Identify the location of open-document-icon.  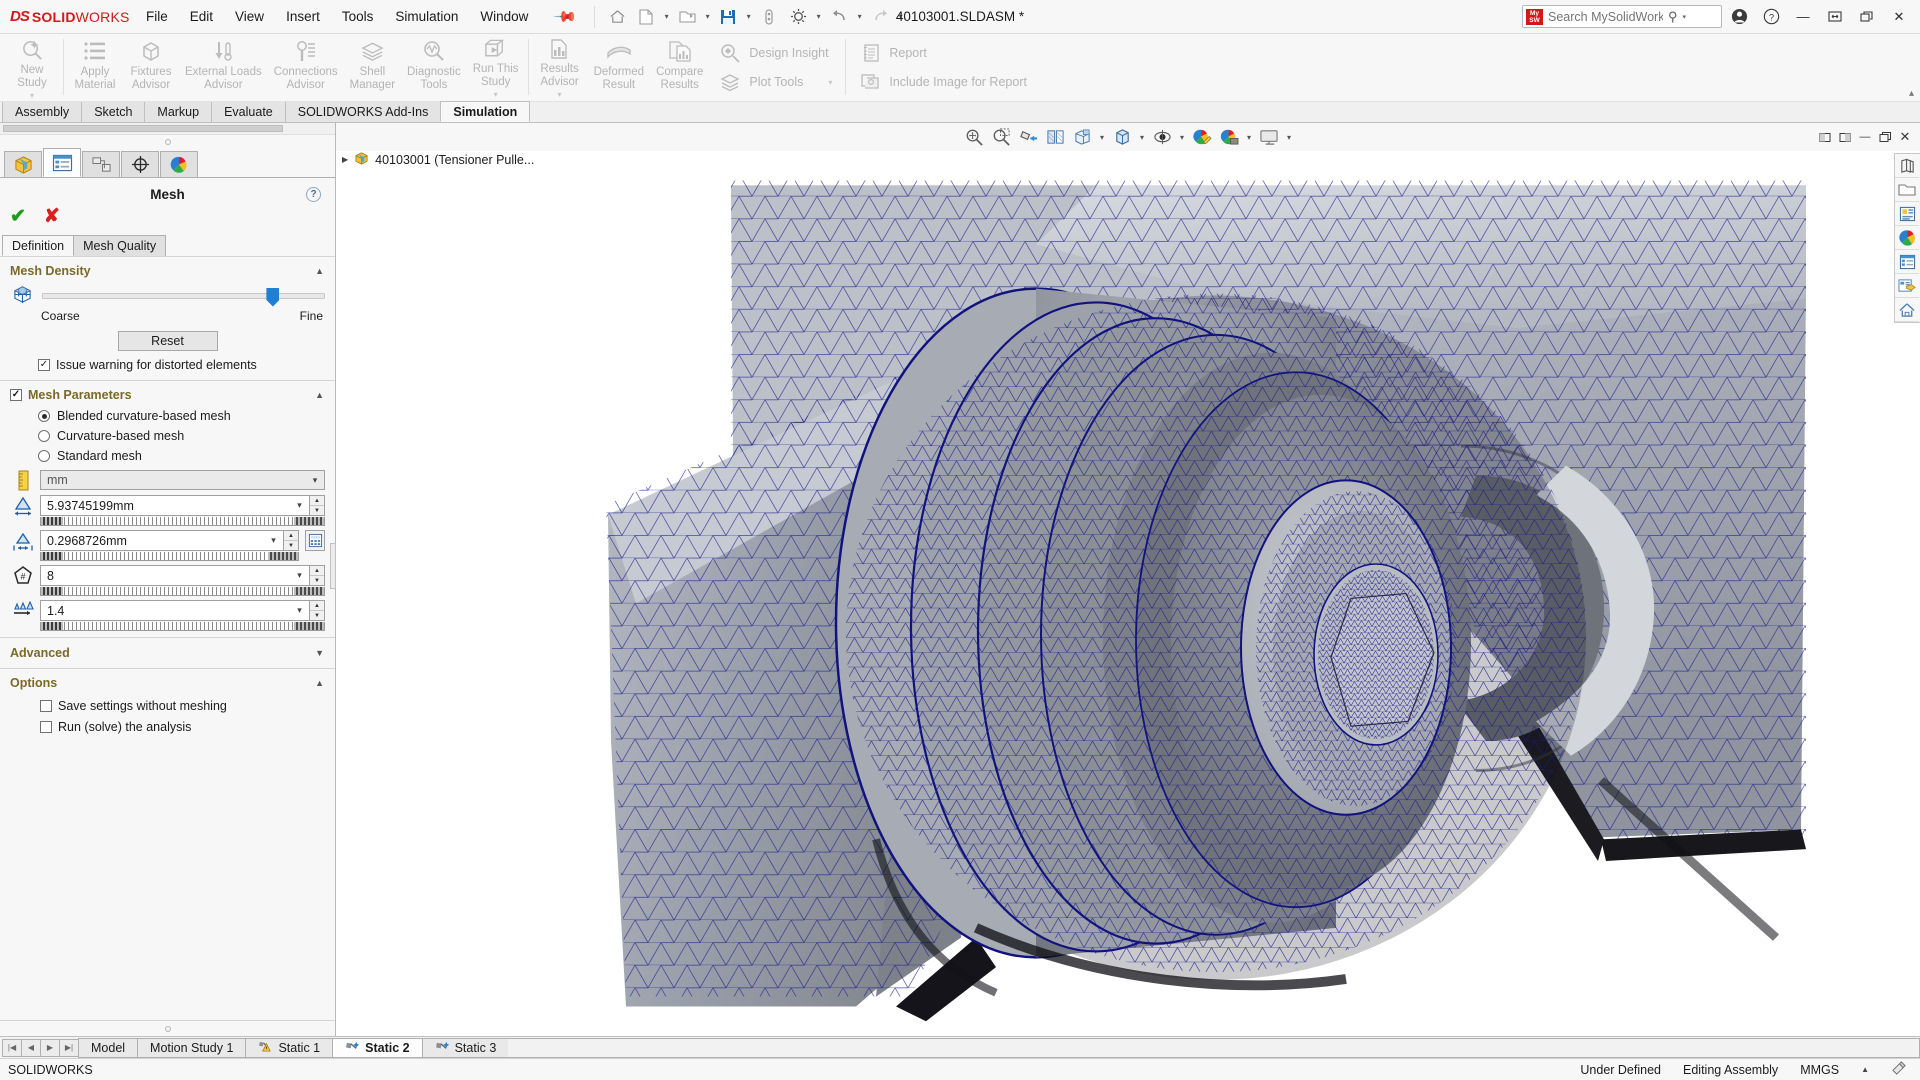
(687, 17).